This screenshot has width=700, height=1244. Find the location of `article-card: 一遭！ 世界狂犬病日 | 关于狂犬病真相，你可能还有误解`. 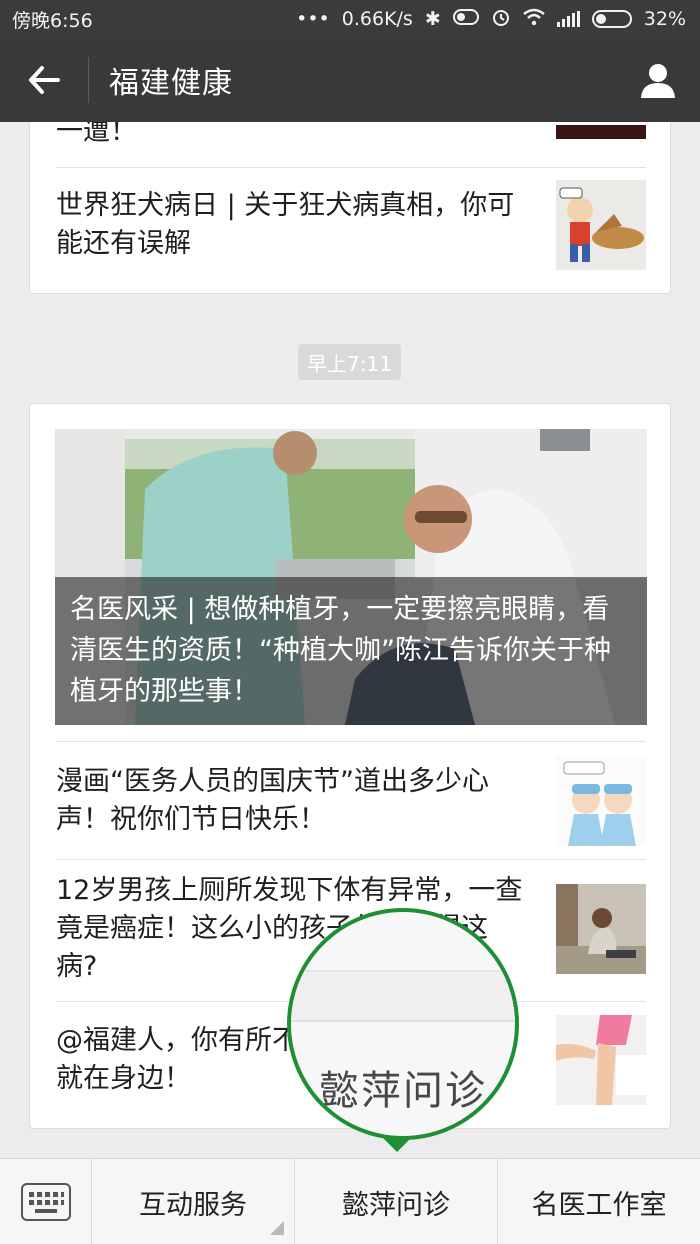

article-card: 一遭！ 世界狂犬病日 | 关于狂犬病真相，你可能还有误解 is located at coordinates (350, 208).